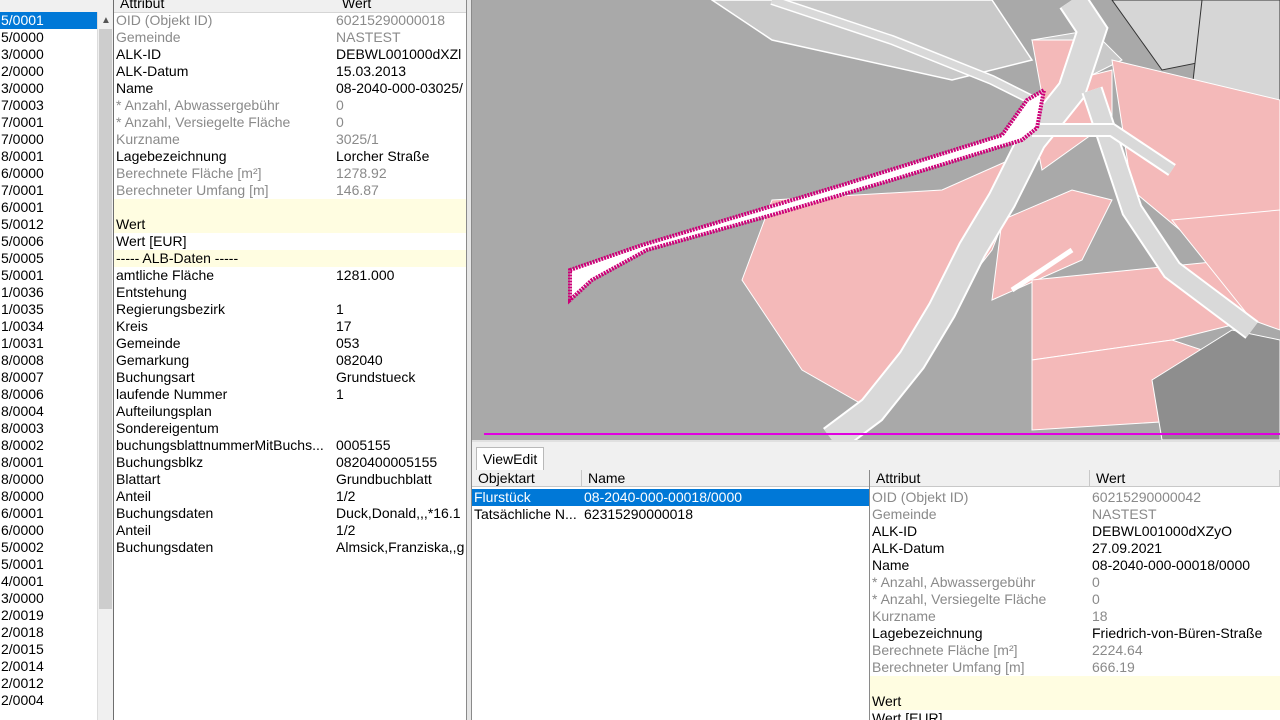 The width and height of the screenshot is (1280, 720). What do you see at coordinates (290, 20) in the screenshot?
I see `table-row: OID (Objekt ID) 60215290000018` at bounding box center [290, 20].